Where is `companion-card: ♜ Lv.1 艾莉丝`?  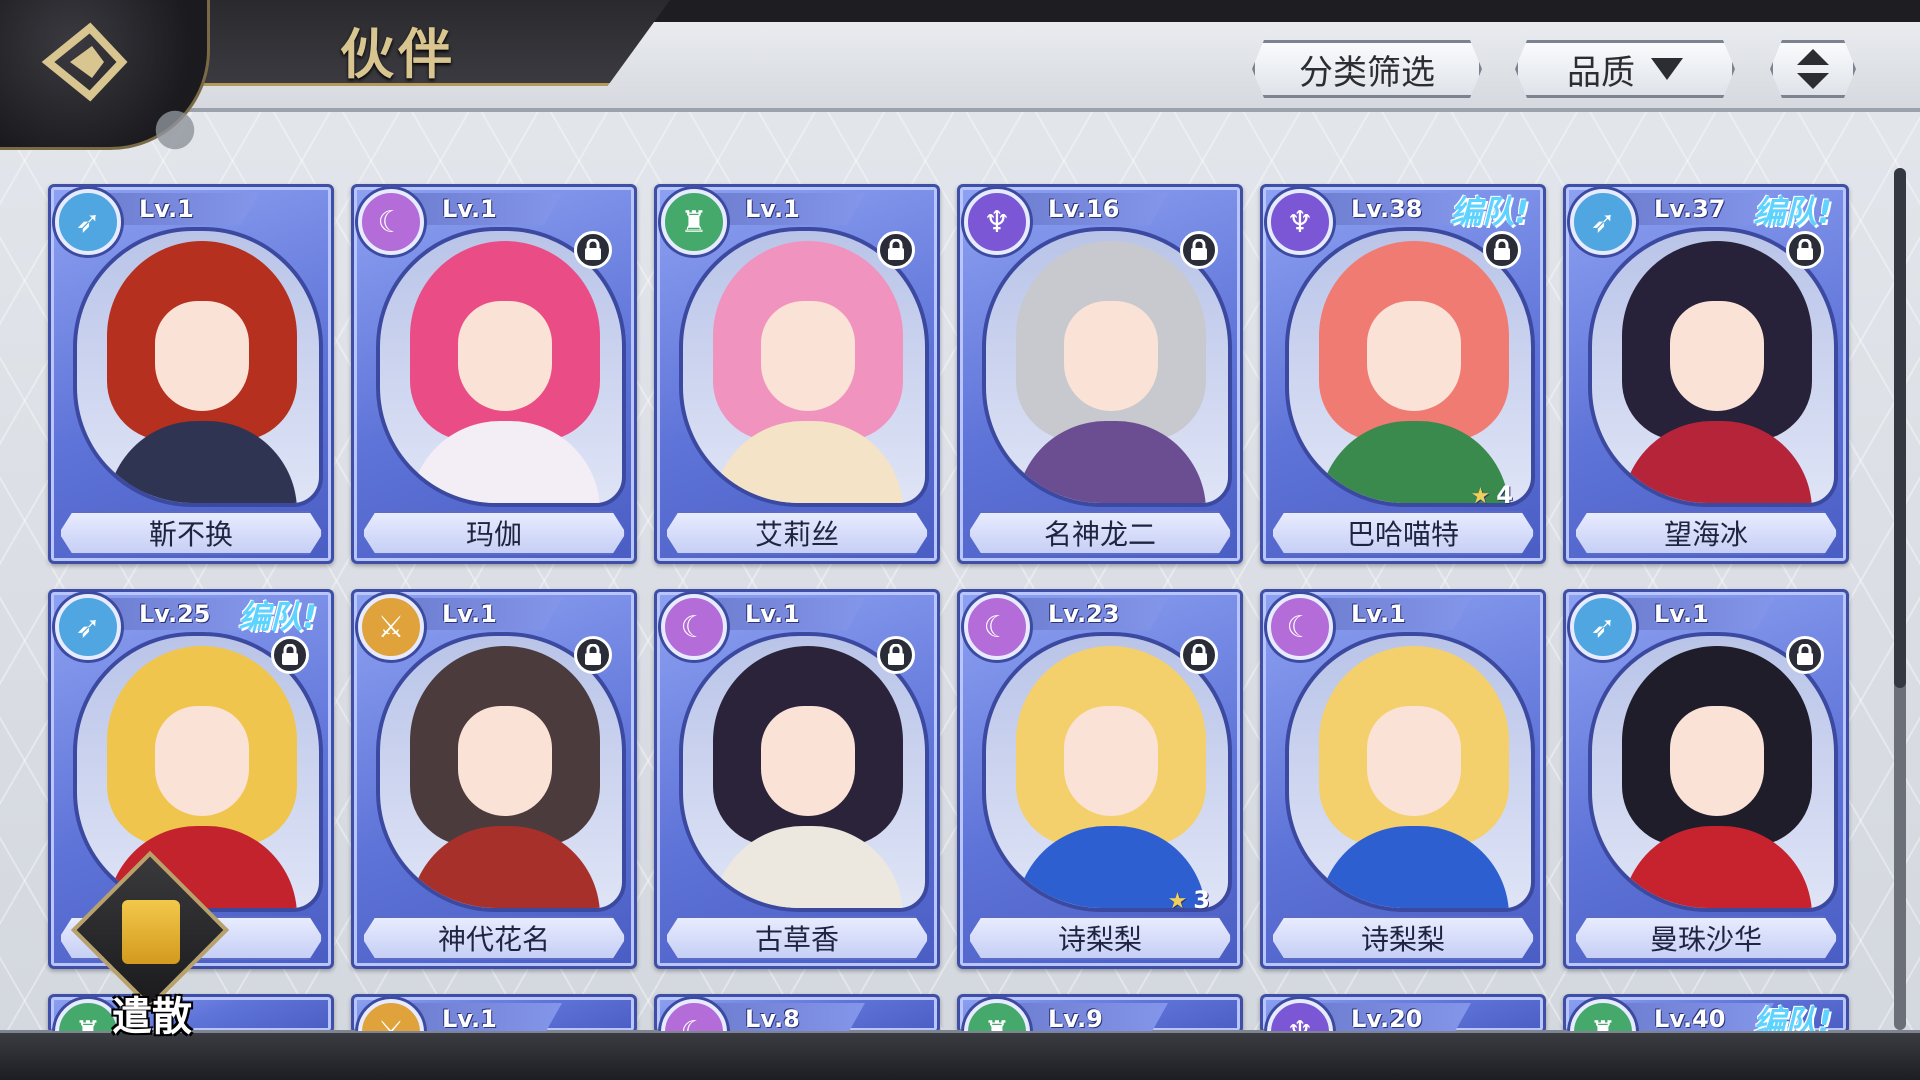
companion-card: ♜ Lv.1 艾莉丝 is located at coordinates (797, 374).